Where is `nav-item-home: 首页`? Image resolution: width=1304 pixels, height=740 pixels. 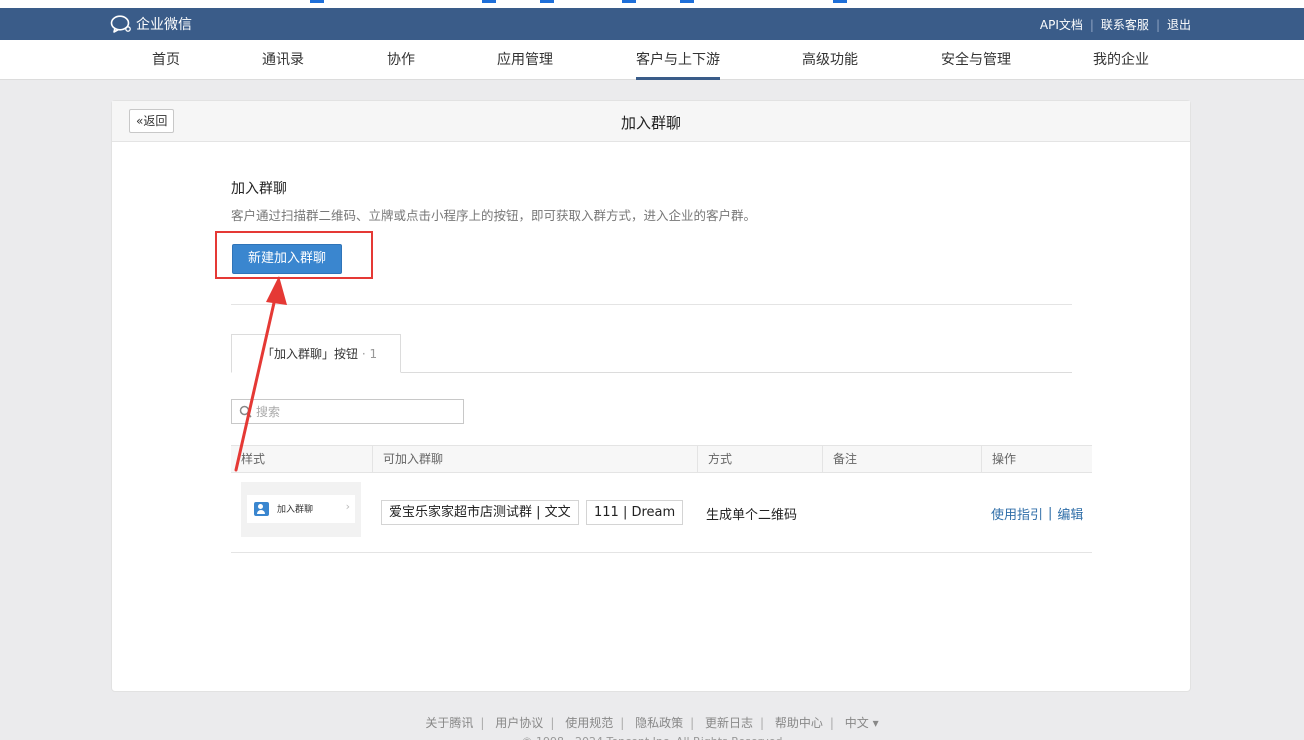
nav-item-home: 首页 is located at coordinates (166, 60).